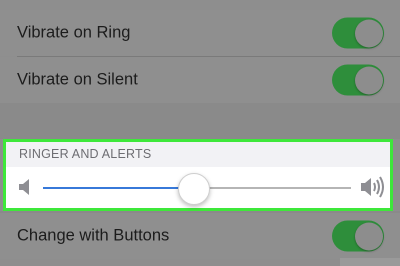 This screenshot has width=400, height=266. What do you see at coordinates (370, 262) in the screenshot?
I see `bottom-edge-strip` at bounding box center [370, 262].